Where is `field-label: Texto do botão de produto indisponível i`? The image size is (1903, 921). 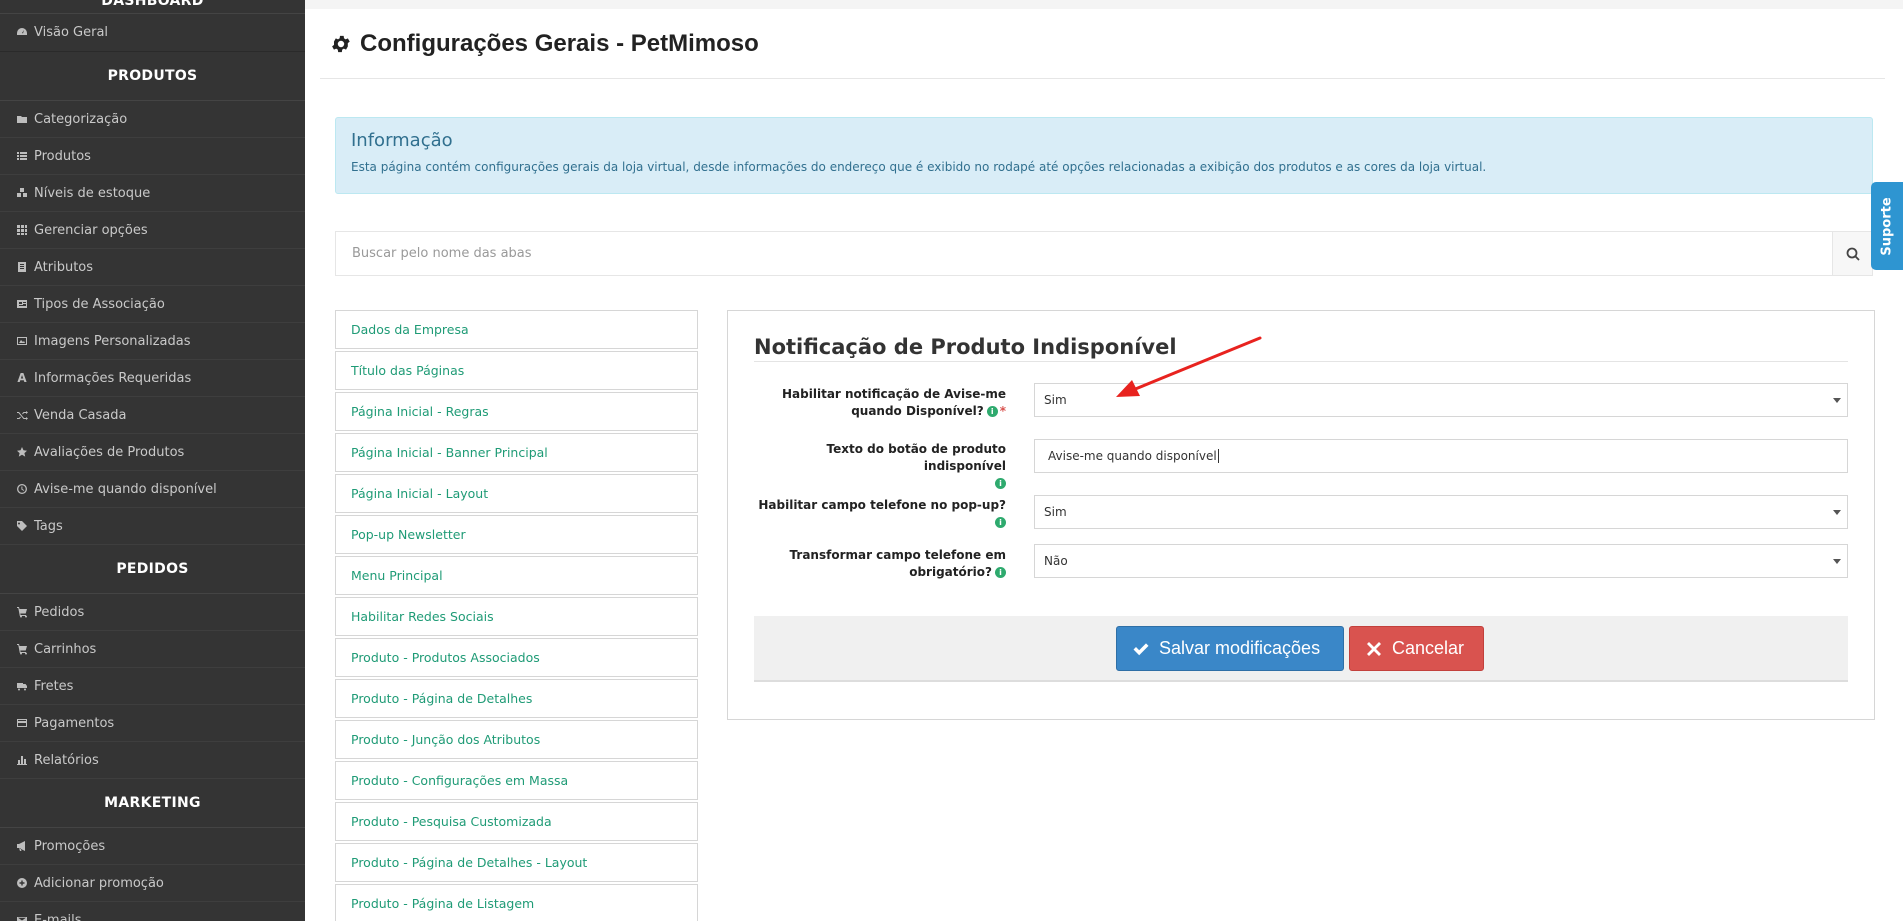 field-label: Texto do botão de produto indisponível i is located at coordinates (916, 465).